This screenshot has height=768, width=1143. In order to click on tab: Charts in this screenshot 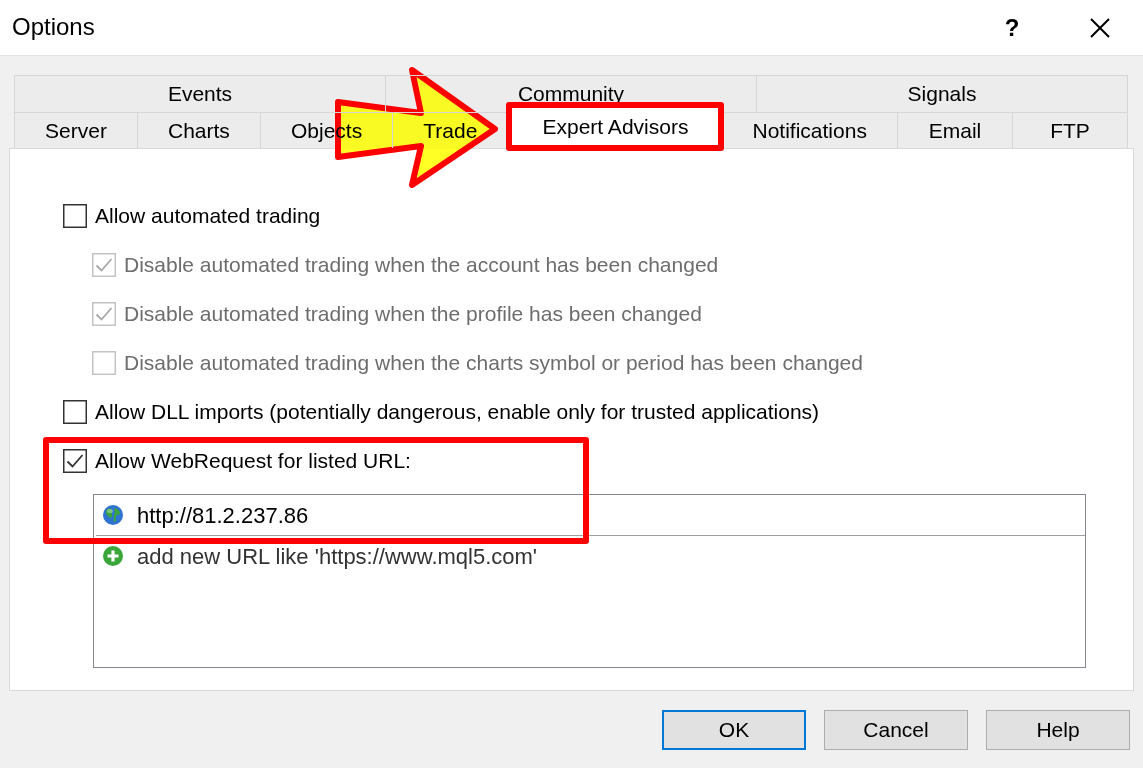, I will do `click(198, 130)`.